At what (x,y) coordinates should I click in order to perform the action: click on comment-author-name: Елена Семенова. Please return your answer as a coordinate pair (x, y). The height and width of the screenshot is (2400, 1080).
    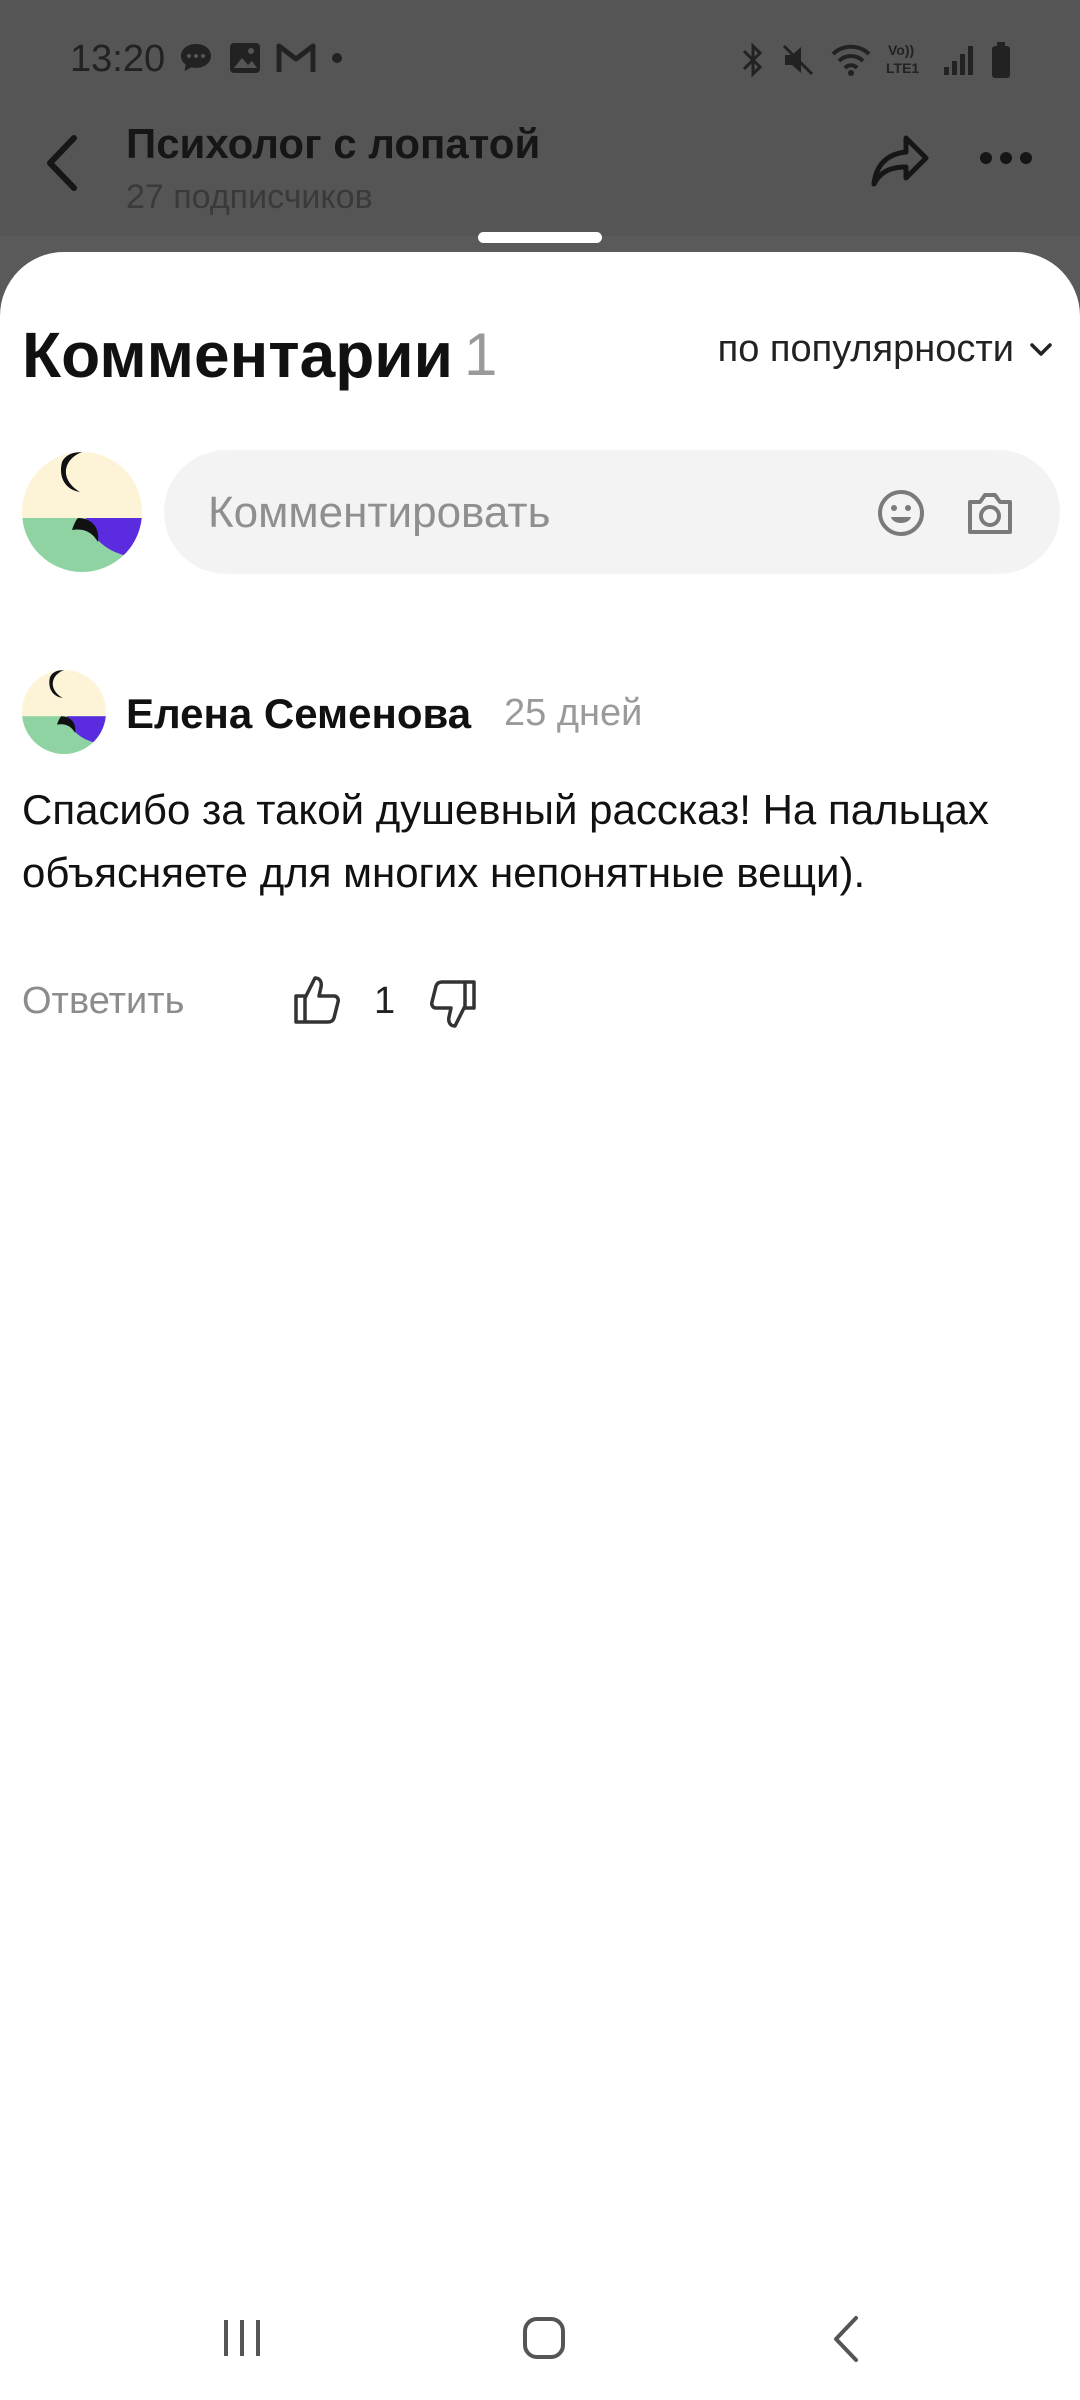
    Looking at the image, I should click on (298, 714).